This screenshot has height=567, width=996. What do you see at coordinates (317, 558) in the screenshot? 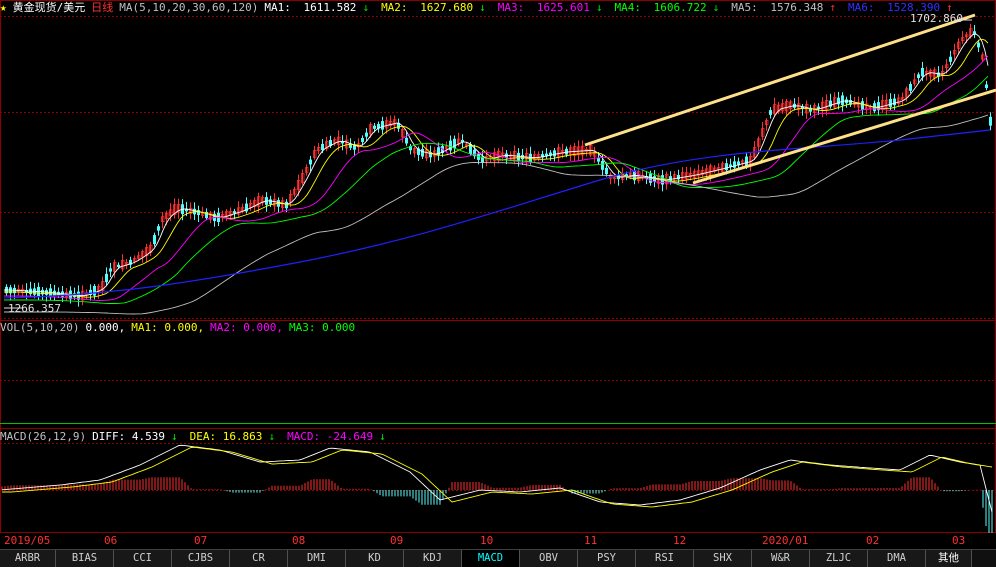
I see `tab-dmi: DMI` at bounding box center [317, 558].